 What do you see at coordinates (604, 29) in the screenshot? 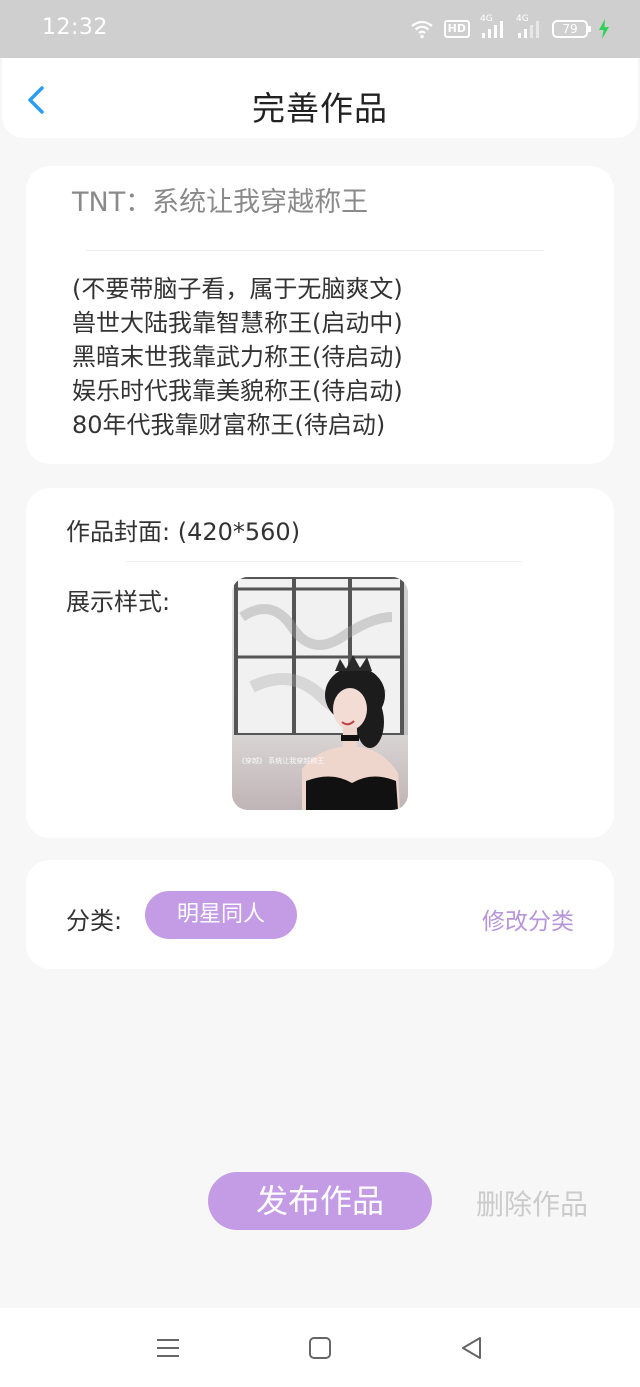
I see `charging-icon` at bounding box center [604, 29].